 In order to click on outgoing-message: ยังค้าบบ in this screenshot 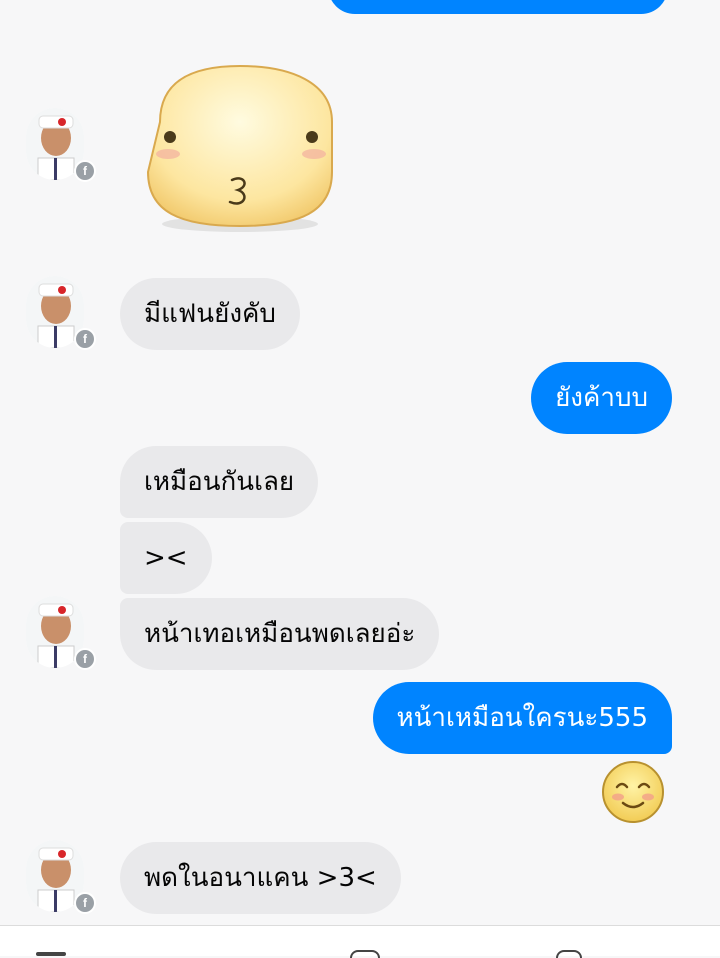, I will do `click(601, 398)`.